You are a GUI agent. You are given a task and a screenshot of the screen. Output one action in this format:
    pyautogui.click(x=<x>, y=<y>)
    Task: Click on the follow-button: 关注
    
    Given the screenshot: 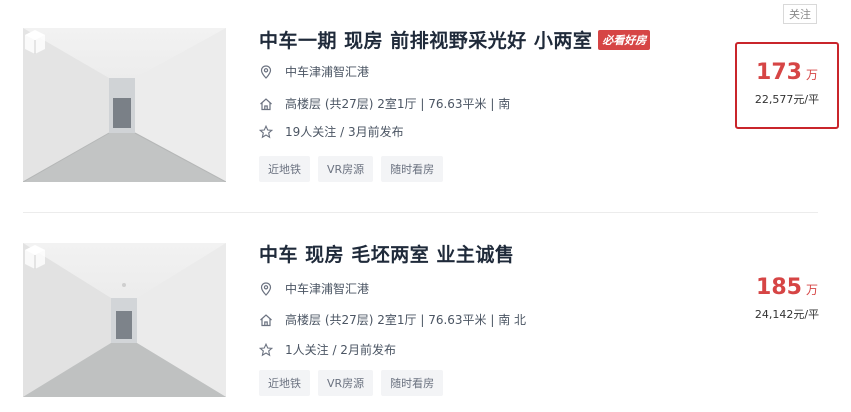 What is the action you would take?
    pyautogui.click(x=800, y=14)
    